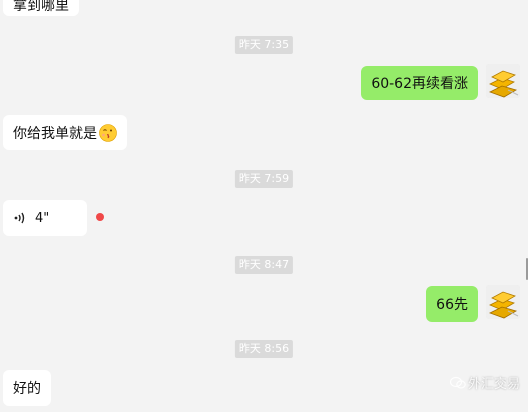 The image size is (528, 412). What do you see at coordinates (264, 349) in the screenshot?
I see `timestamp: 昨天 8:56` at bounding box center [264, 349].